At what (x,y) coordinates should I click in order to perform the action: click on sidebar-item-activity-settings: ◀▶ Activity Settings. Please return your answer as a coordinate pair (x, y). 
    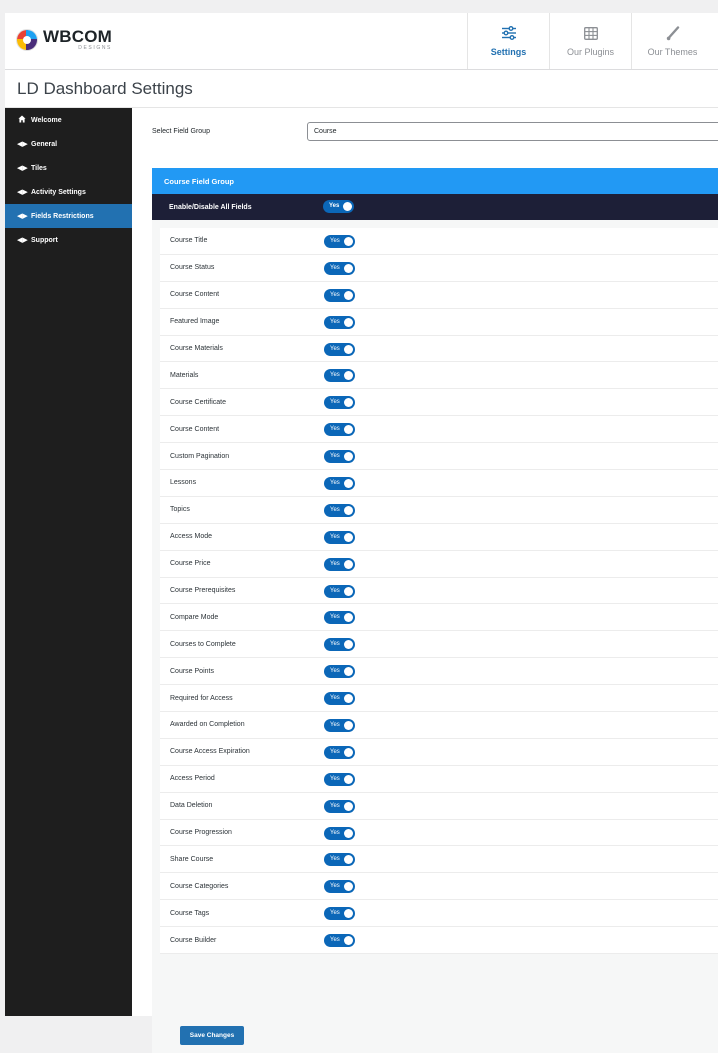
    Looking at the image, I should click on (68, 192).